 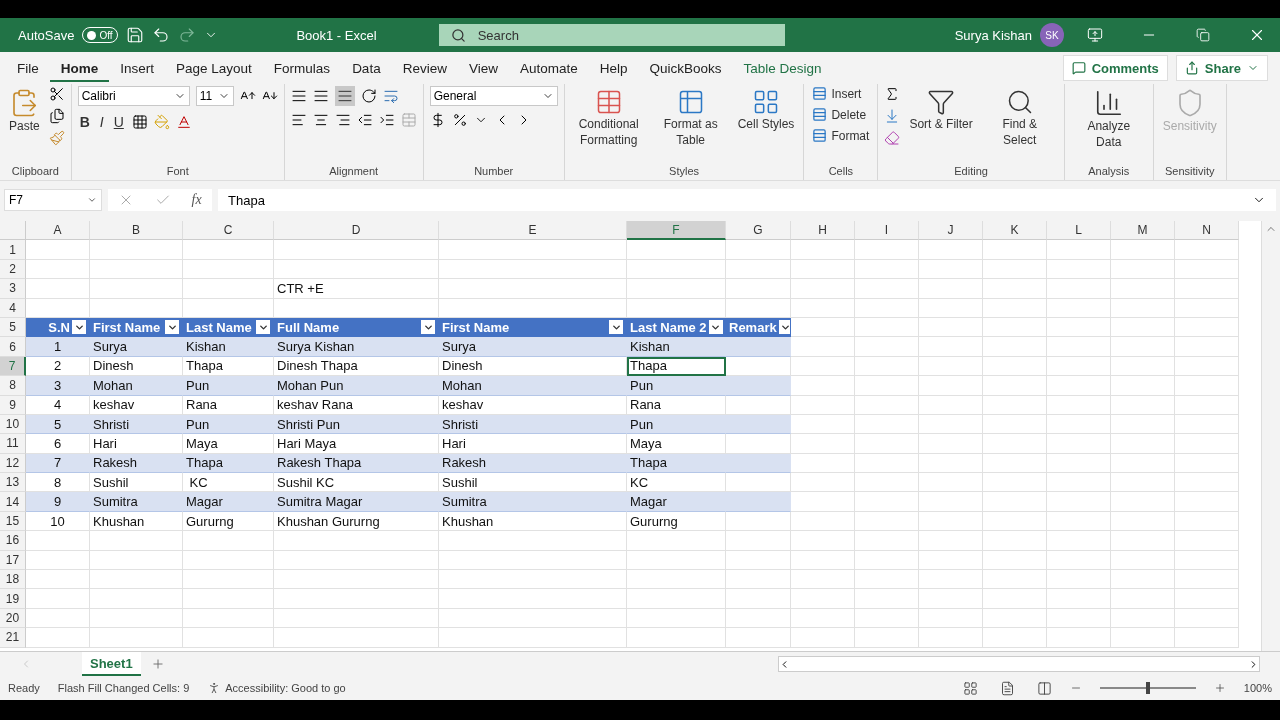 What do you see at coordinates (24, 111) in the screenshot?
I see `paste-button: Paste` at bounding box center [24, 111].